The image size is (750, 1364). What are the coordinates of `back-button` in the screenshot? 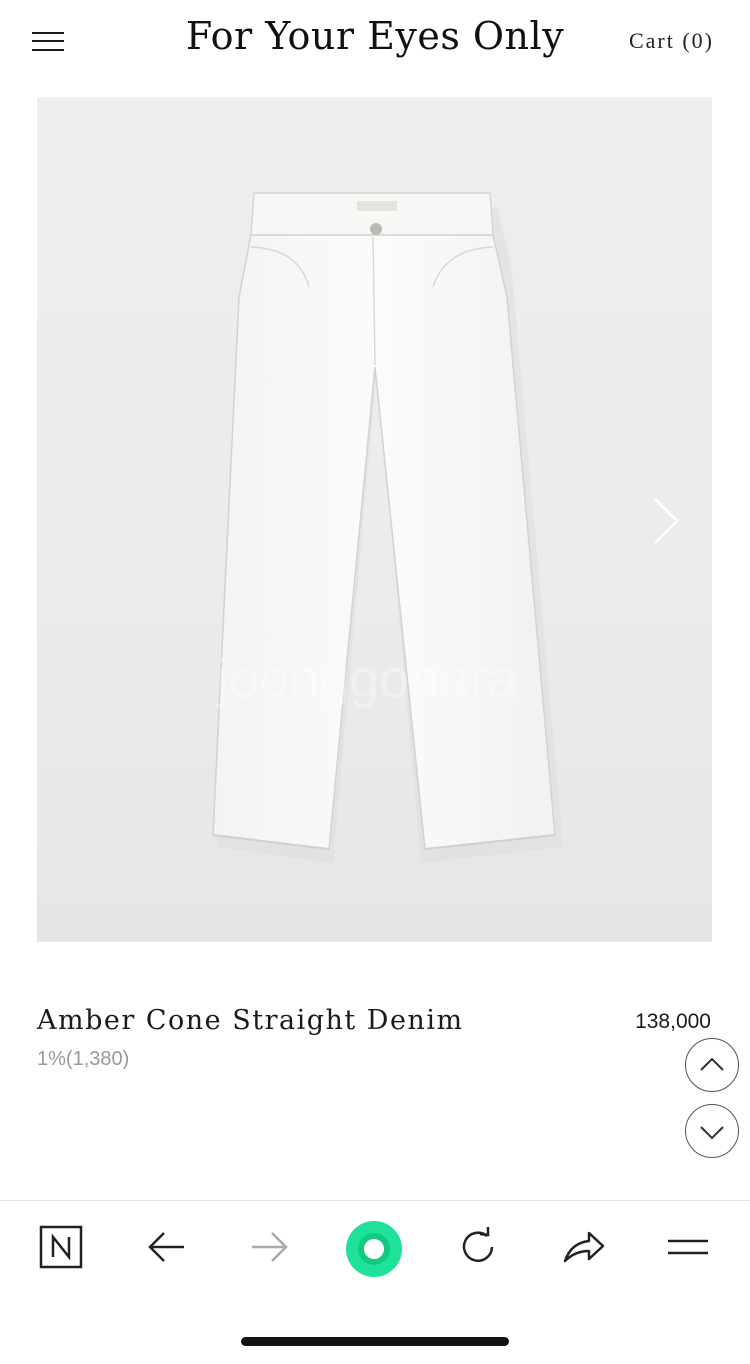 It's located at (166, 1251).